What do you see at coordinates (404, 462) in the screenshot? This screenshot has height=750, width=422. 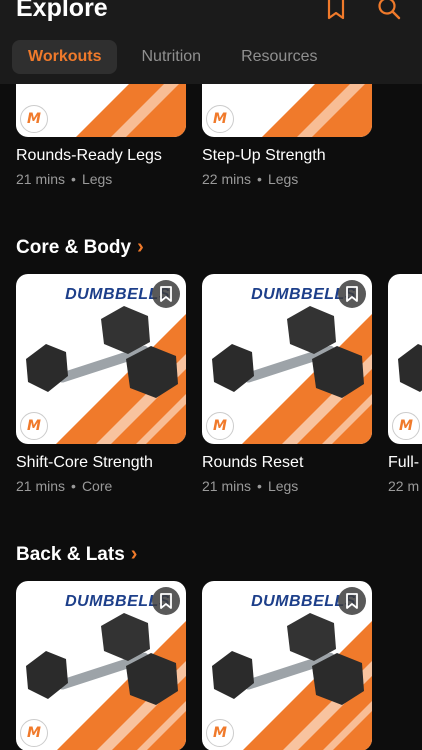 I see `card-title: Full-` at bounding box center [404, 462].